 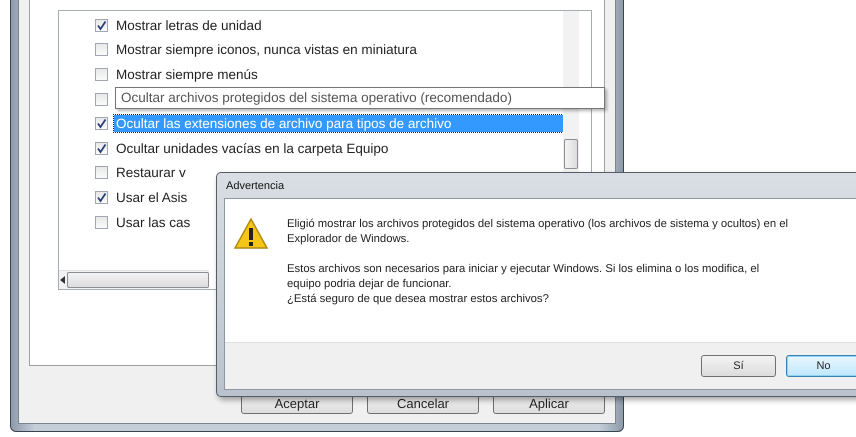 What do you see at coordinates (360, 98) in the screenshot?
I see `tooltip: Ocultar archivos protegidos del sistema operativo (recomendado)` at bounding box center [360, 98].